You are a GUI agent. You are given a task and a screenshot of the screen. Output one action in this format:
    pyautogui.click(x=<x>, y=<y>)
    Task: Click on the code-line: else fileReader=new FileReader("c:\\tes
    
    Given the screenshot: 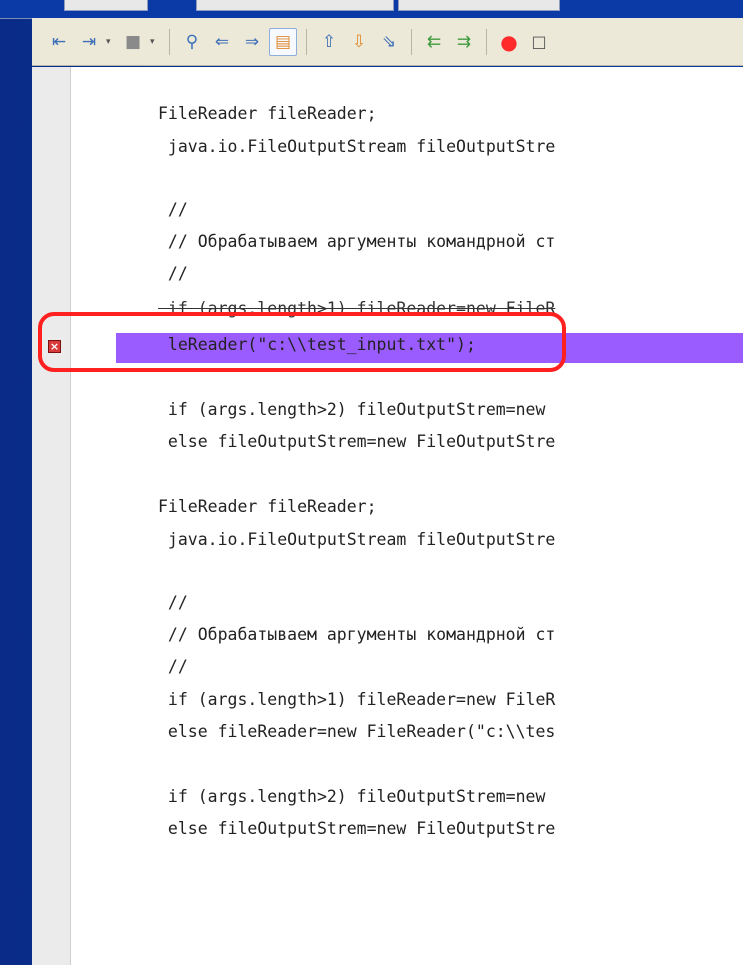 What is the action you would take?
    pyautogui.click(x=356, y=732)
    